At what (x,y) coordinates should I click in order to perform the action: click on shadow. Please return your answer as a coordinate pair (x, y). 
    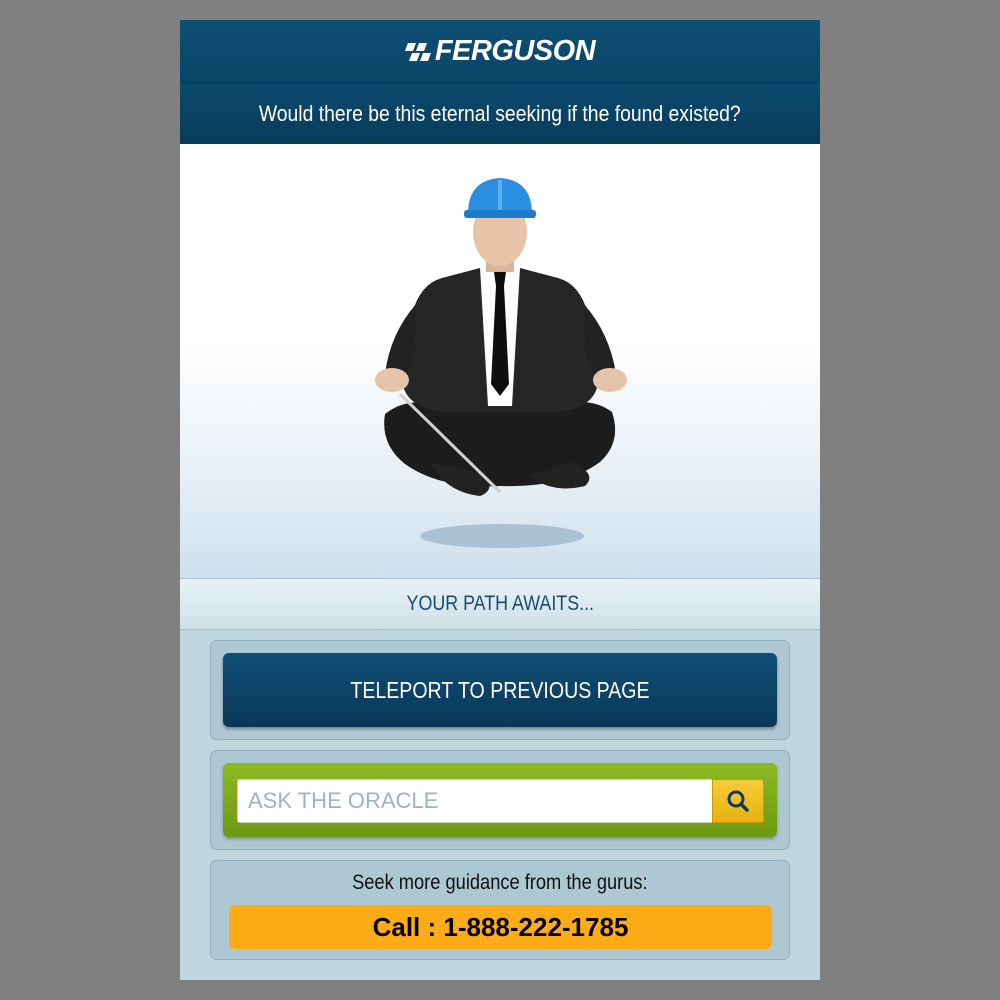
    Looking at the image, I should click on (502, 536).